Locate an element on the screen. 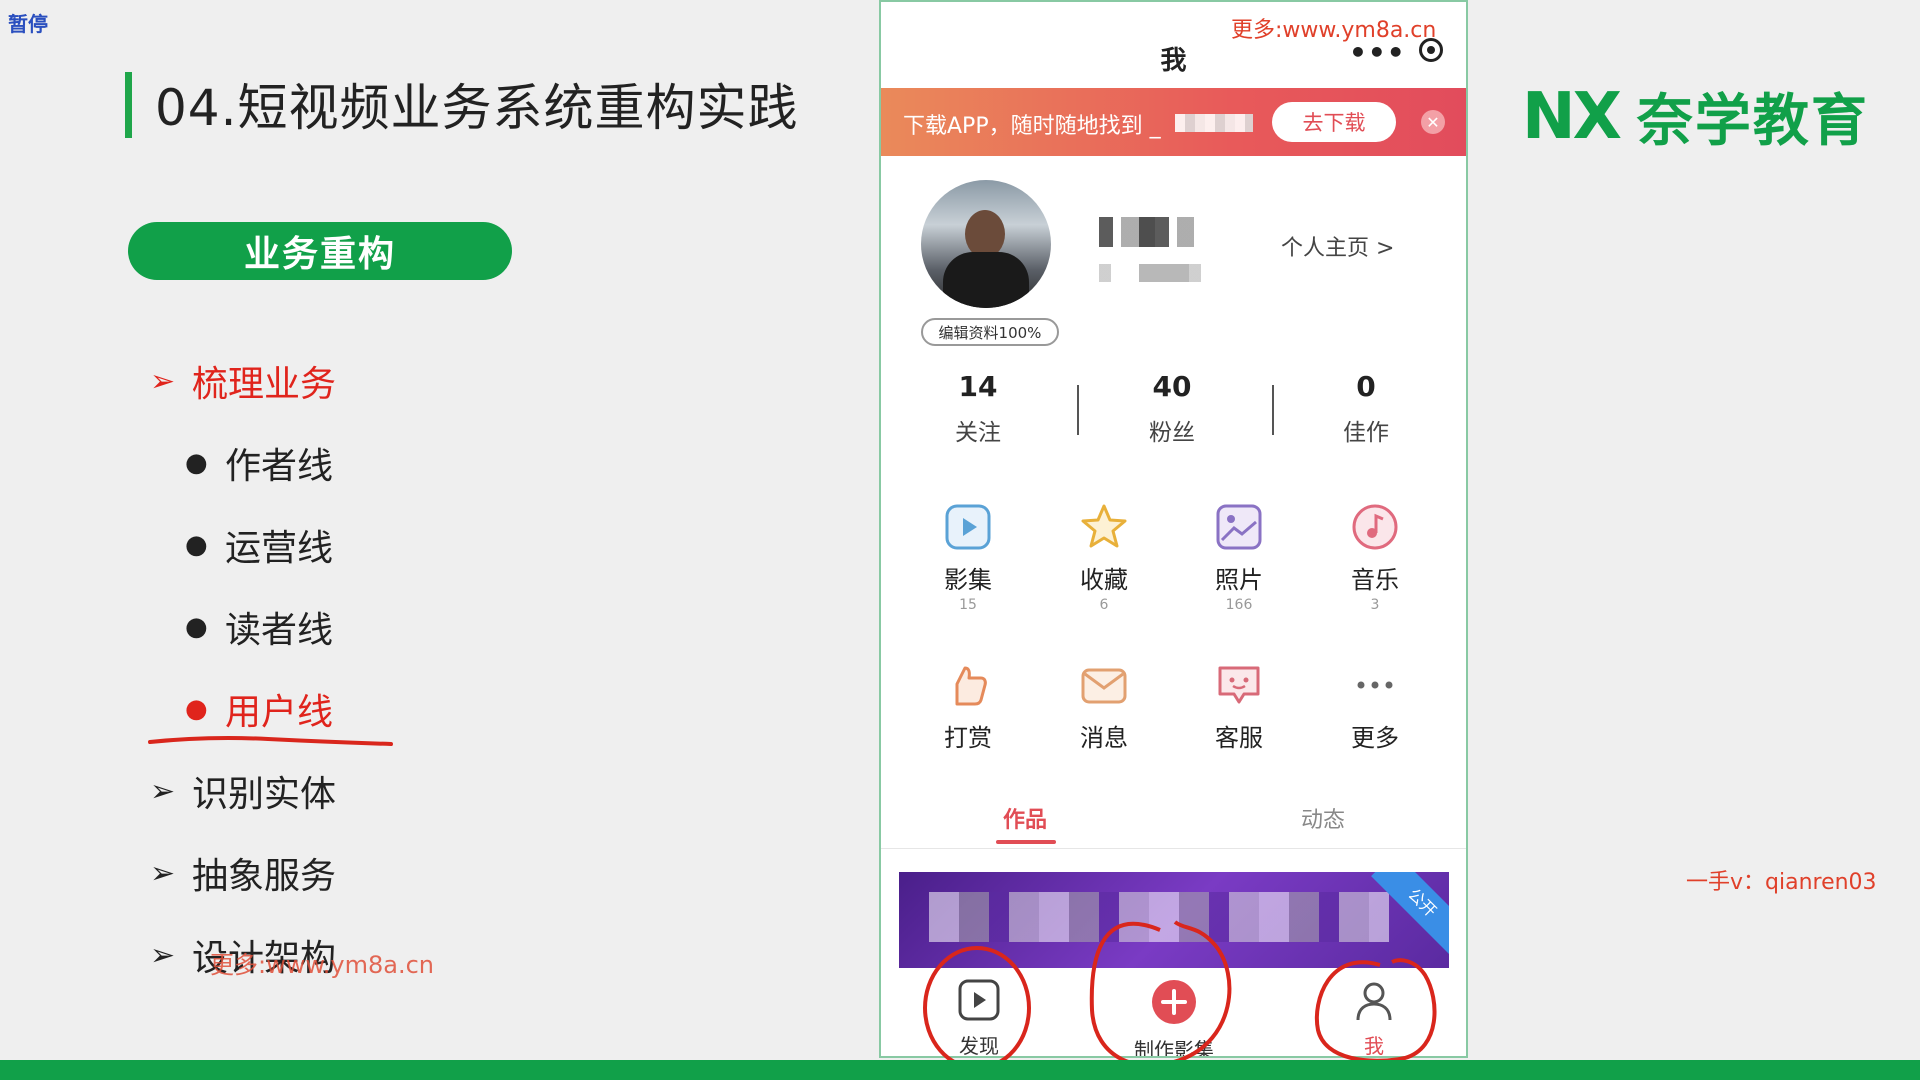 Image resolution: width=1920 pixels, height=1080 pixels. outline-item-identify-entities: ➢ 识别实体 is located at coordinates (243, 791).